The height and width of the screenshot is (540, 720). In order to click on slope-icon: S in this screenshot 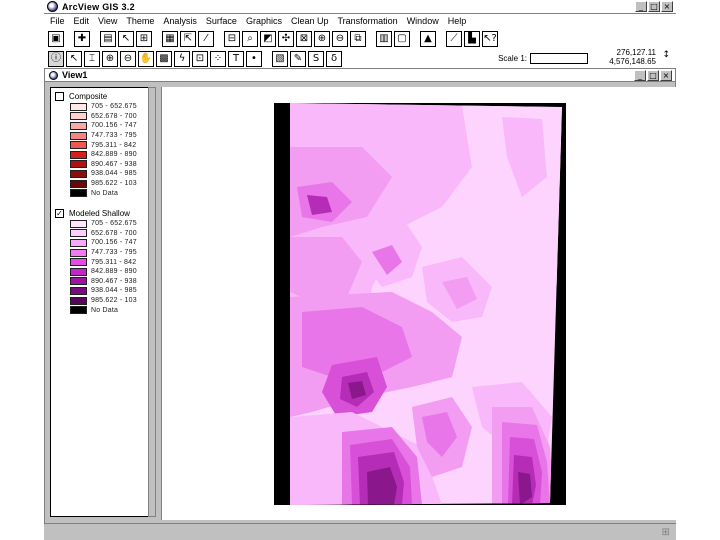, I will do `click(316, 58)`.